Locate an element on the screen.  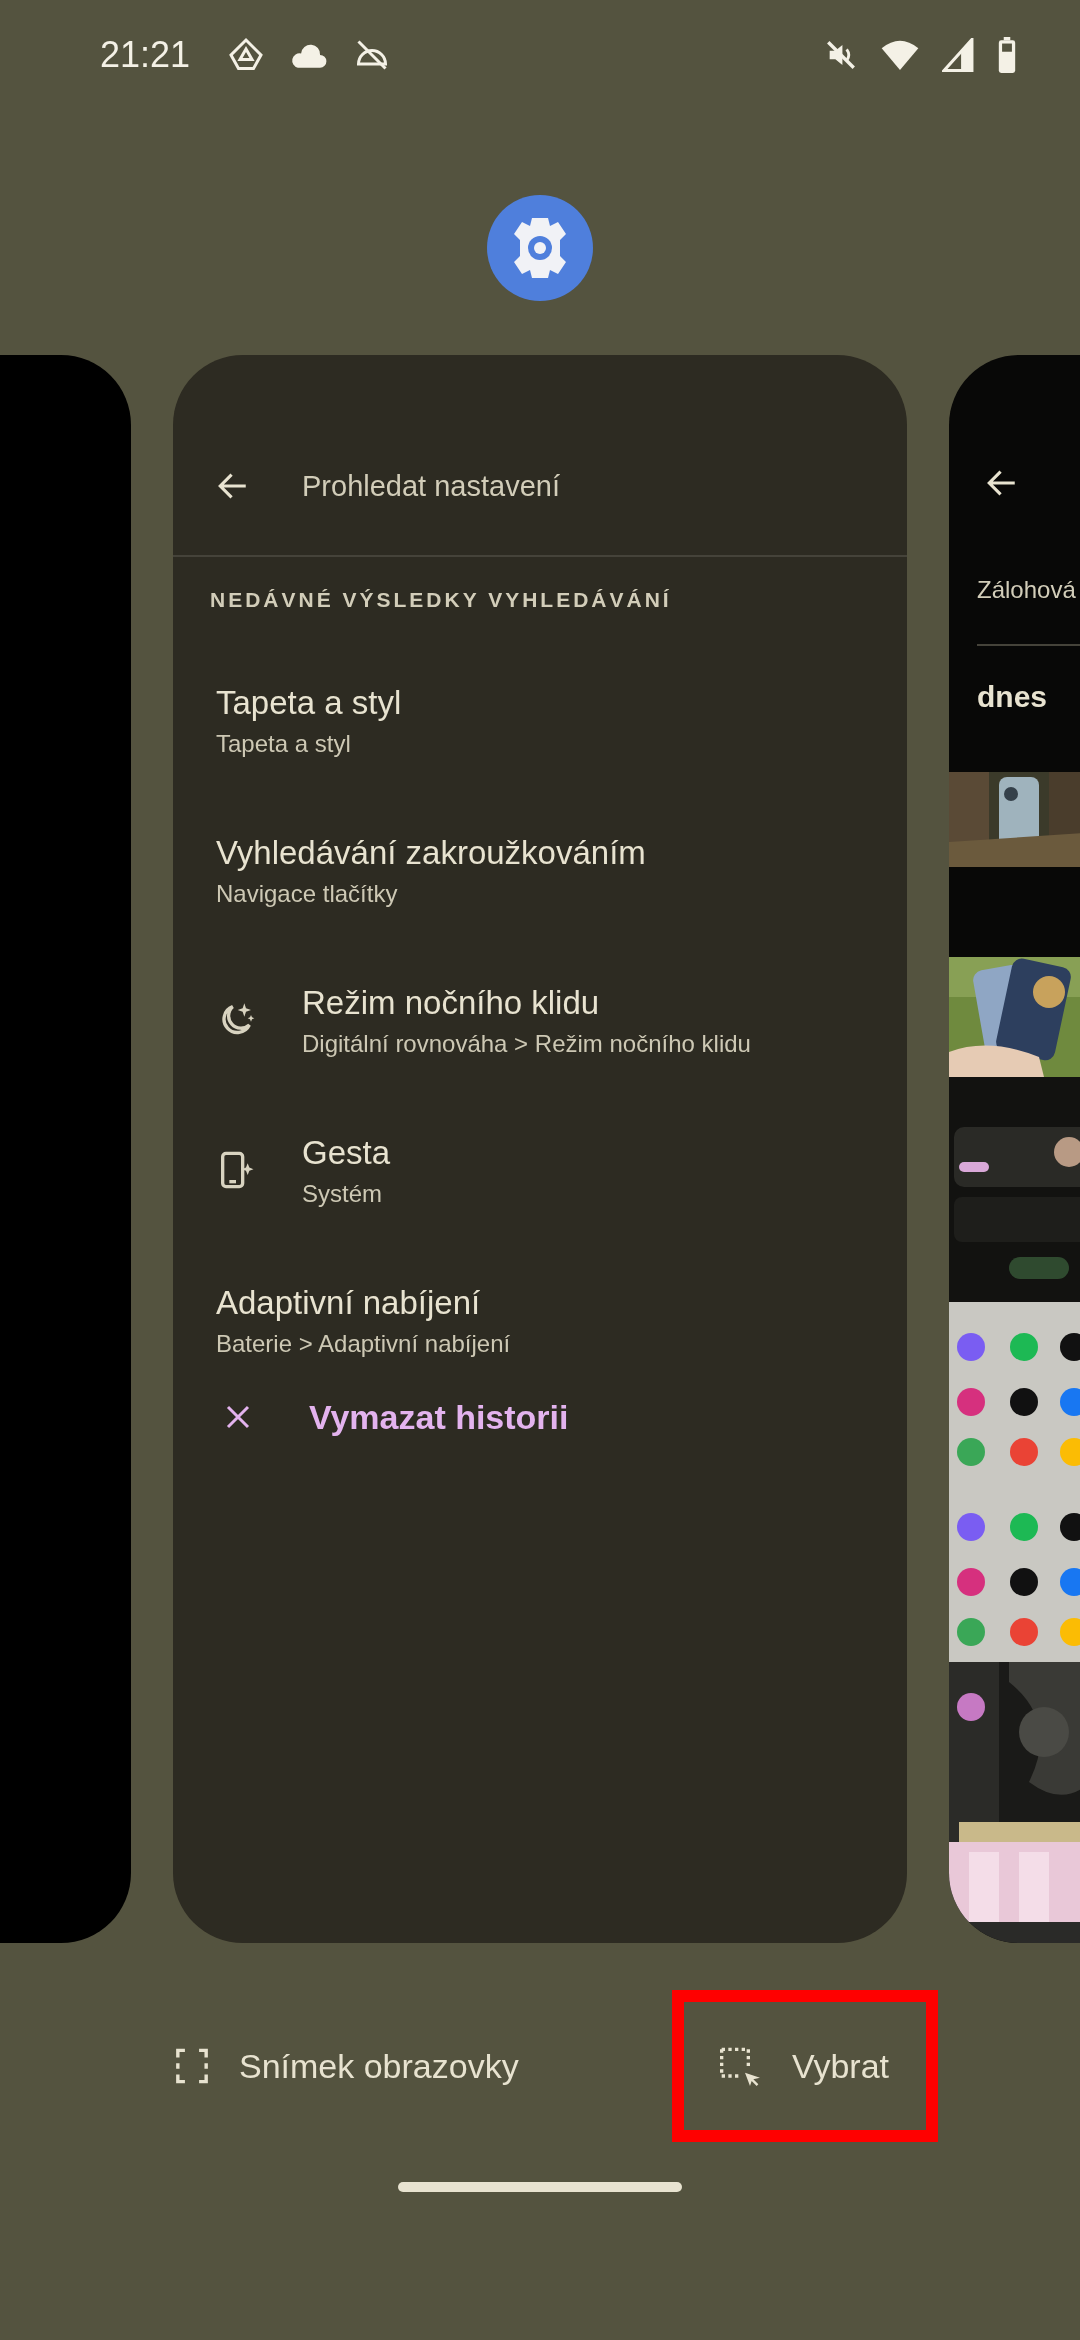
search-result: Gesta Systém is located at coordinates (540, 1170).